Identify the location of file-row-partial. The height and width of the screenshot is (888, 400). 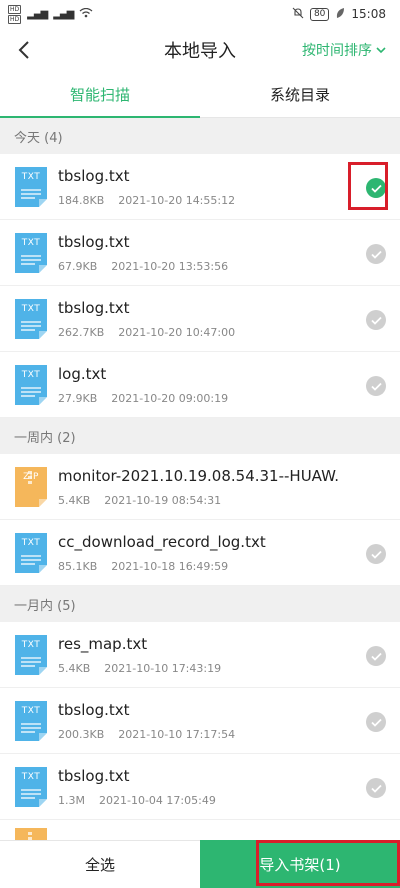
(200, 830).